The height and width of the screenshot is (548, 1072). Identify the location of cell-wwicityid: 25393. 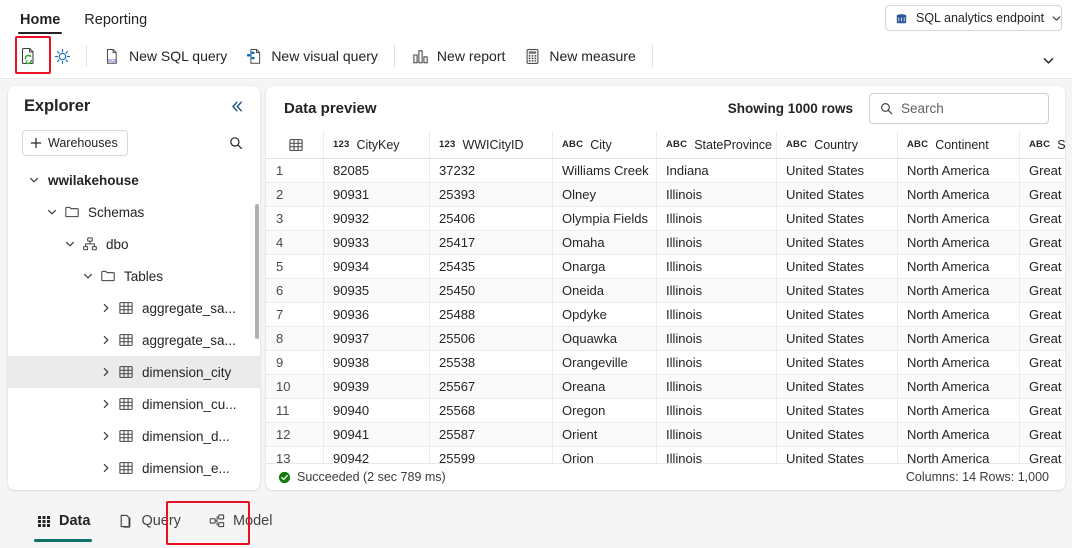
(491, 194).